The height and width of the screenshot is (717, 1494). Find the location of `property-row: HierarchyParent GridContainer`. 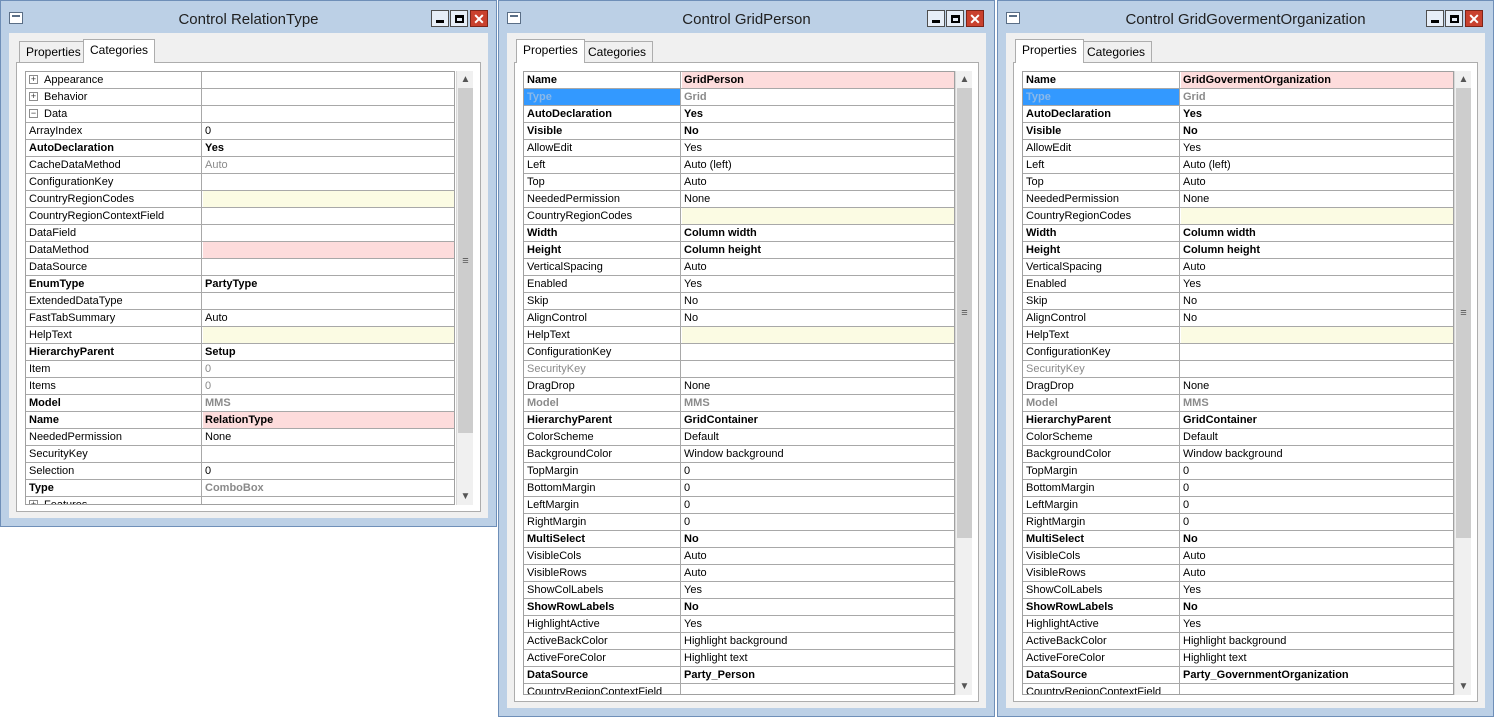

property-row: HierarchyParent GridContainer is located at coordinates (1238, 420).